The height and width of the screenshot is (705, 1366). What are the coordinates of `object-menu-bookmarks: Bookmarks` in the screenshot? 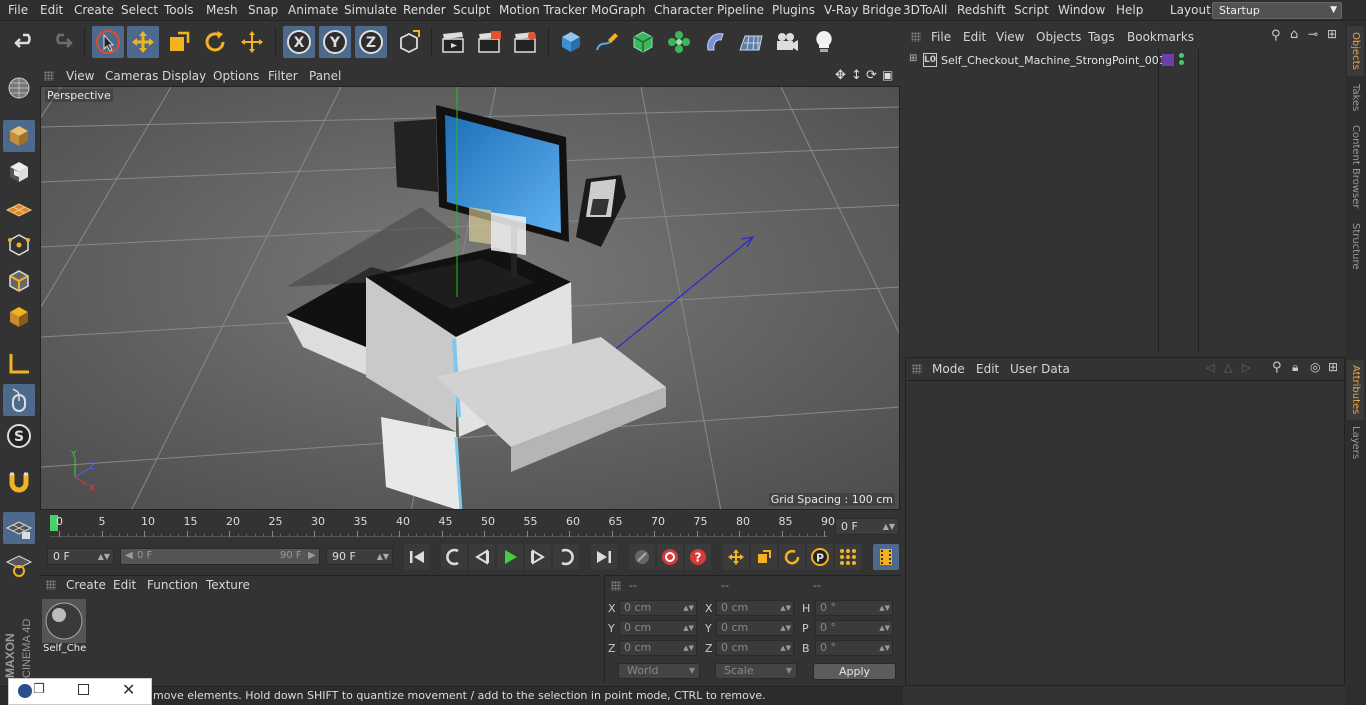 It's located at (1160, 37).